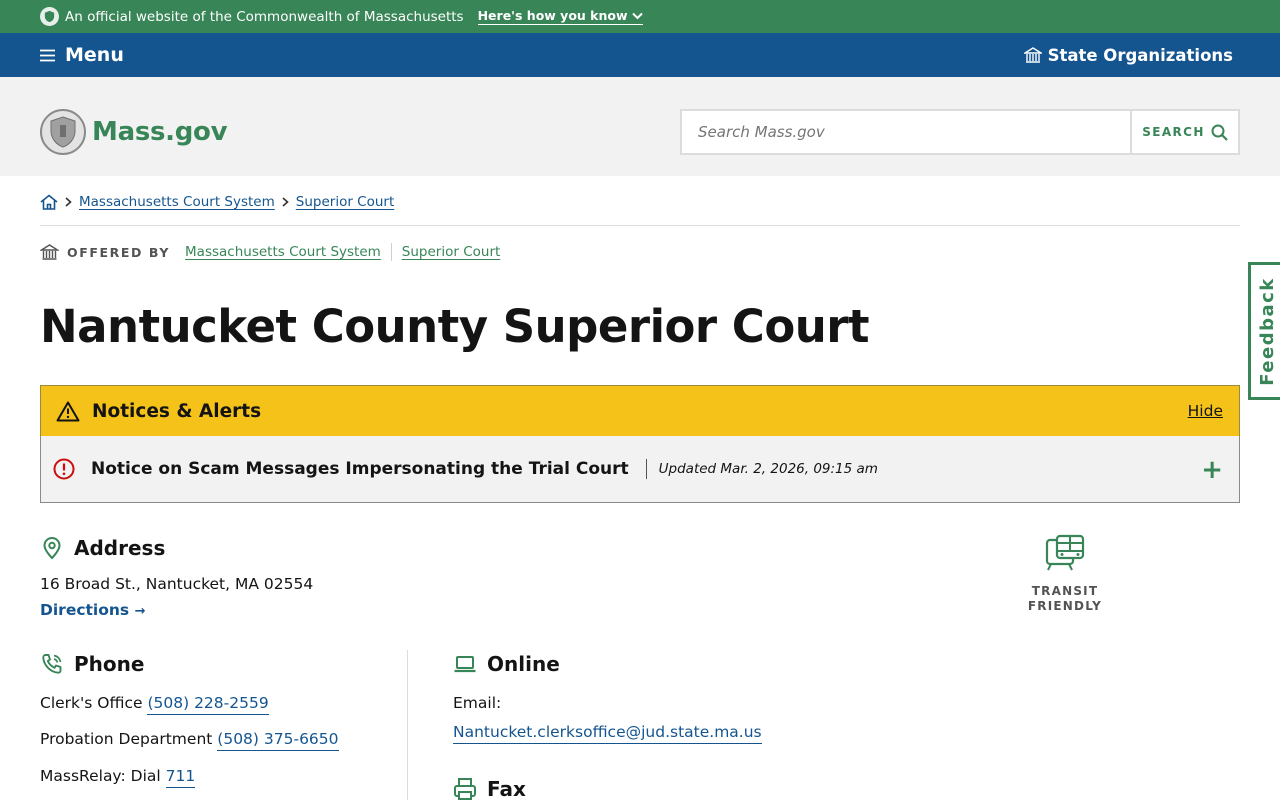 This screenshot has width=1280, height=800. What do you see at coordinates (391, 252) in the screenshot?
I see `offered-by-separator` at bounding box center [391, 252].